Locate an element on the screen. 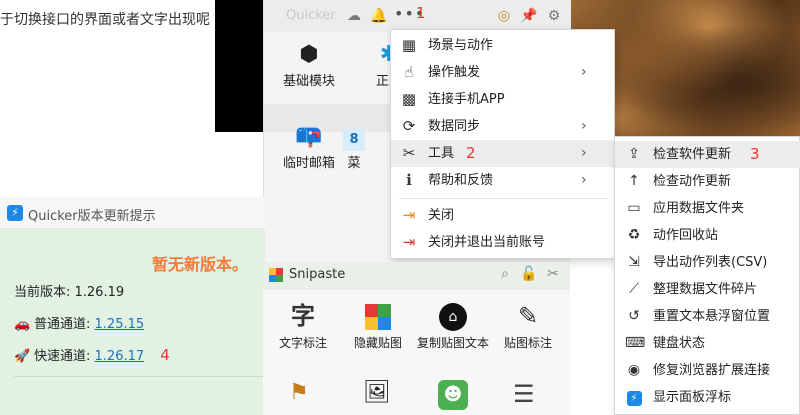 This screenshot has width=800, height=415. cubes-icon: ⬢ is located at coordinates (309, 54).